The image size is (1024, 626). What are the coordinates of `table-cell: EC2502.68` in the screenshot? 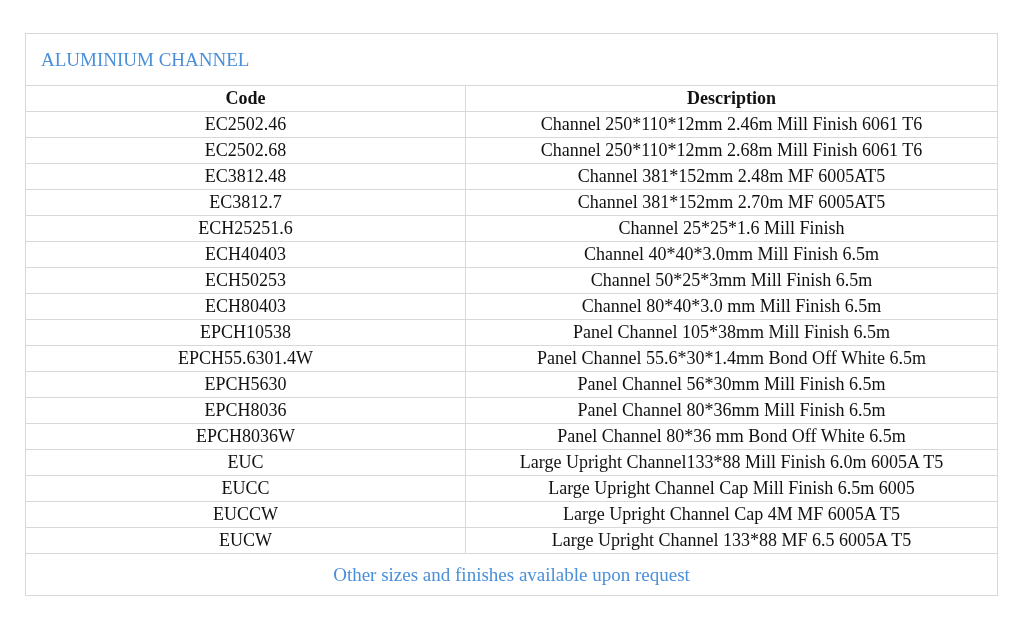 It's located at (245, 150).